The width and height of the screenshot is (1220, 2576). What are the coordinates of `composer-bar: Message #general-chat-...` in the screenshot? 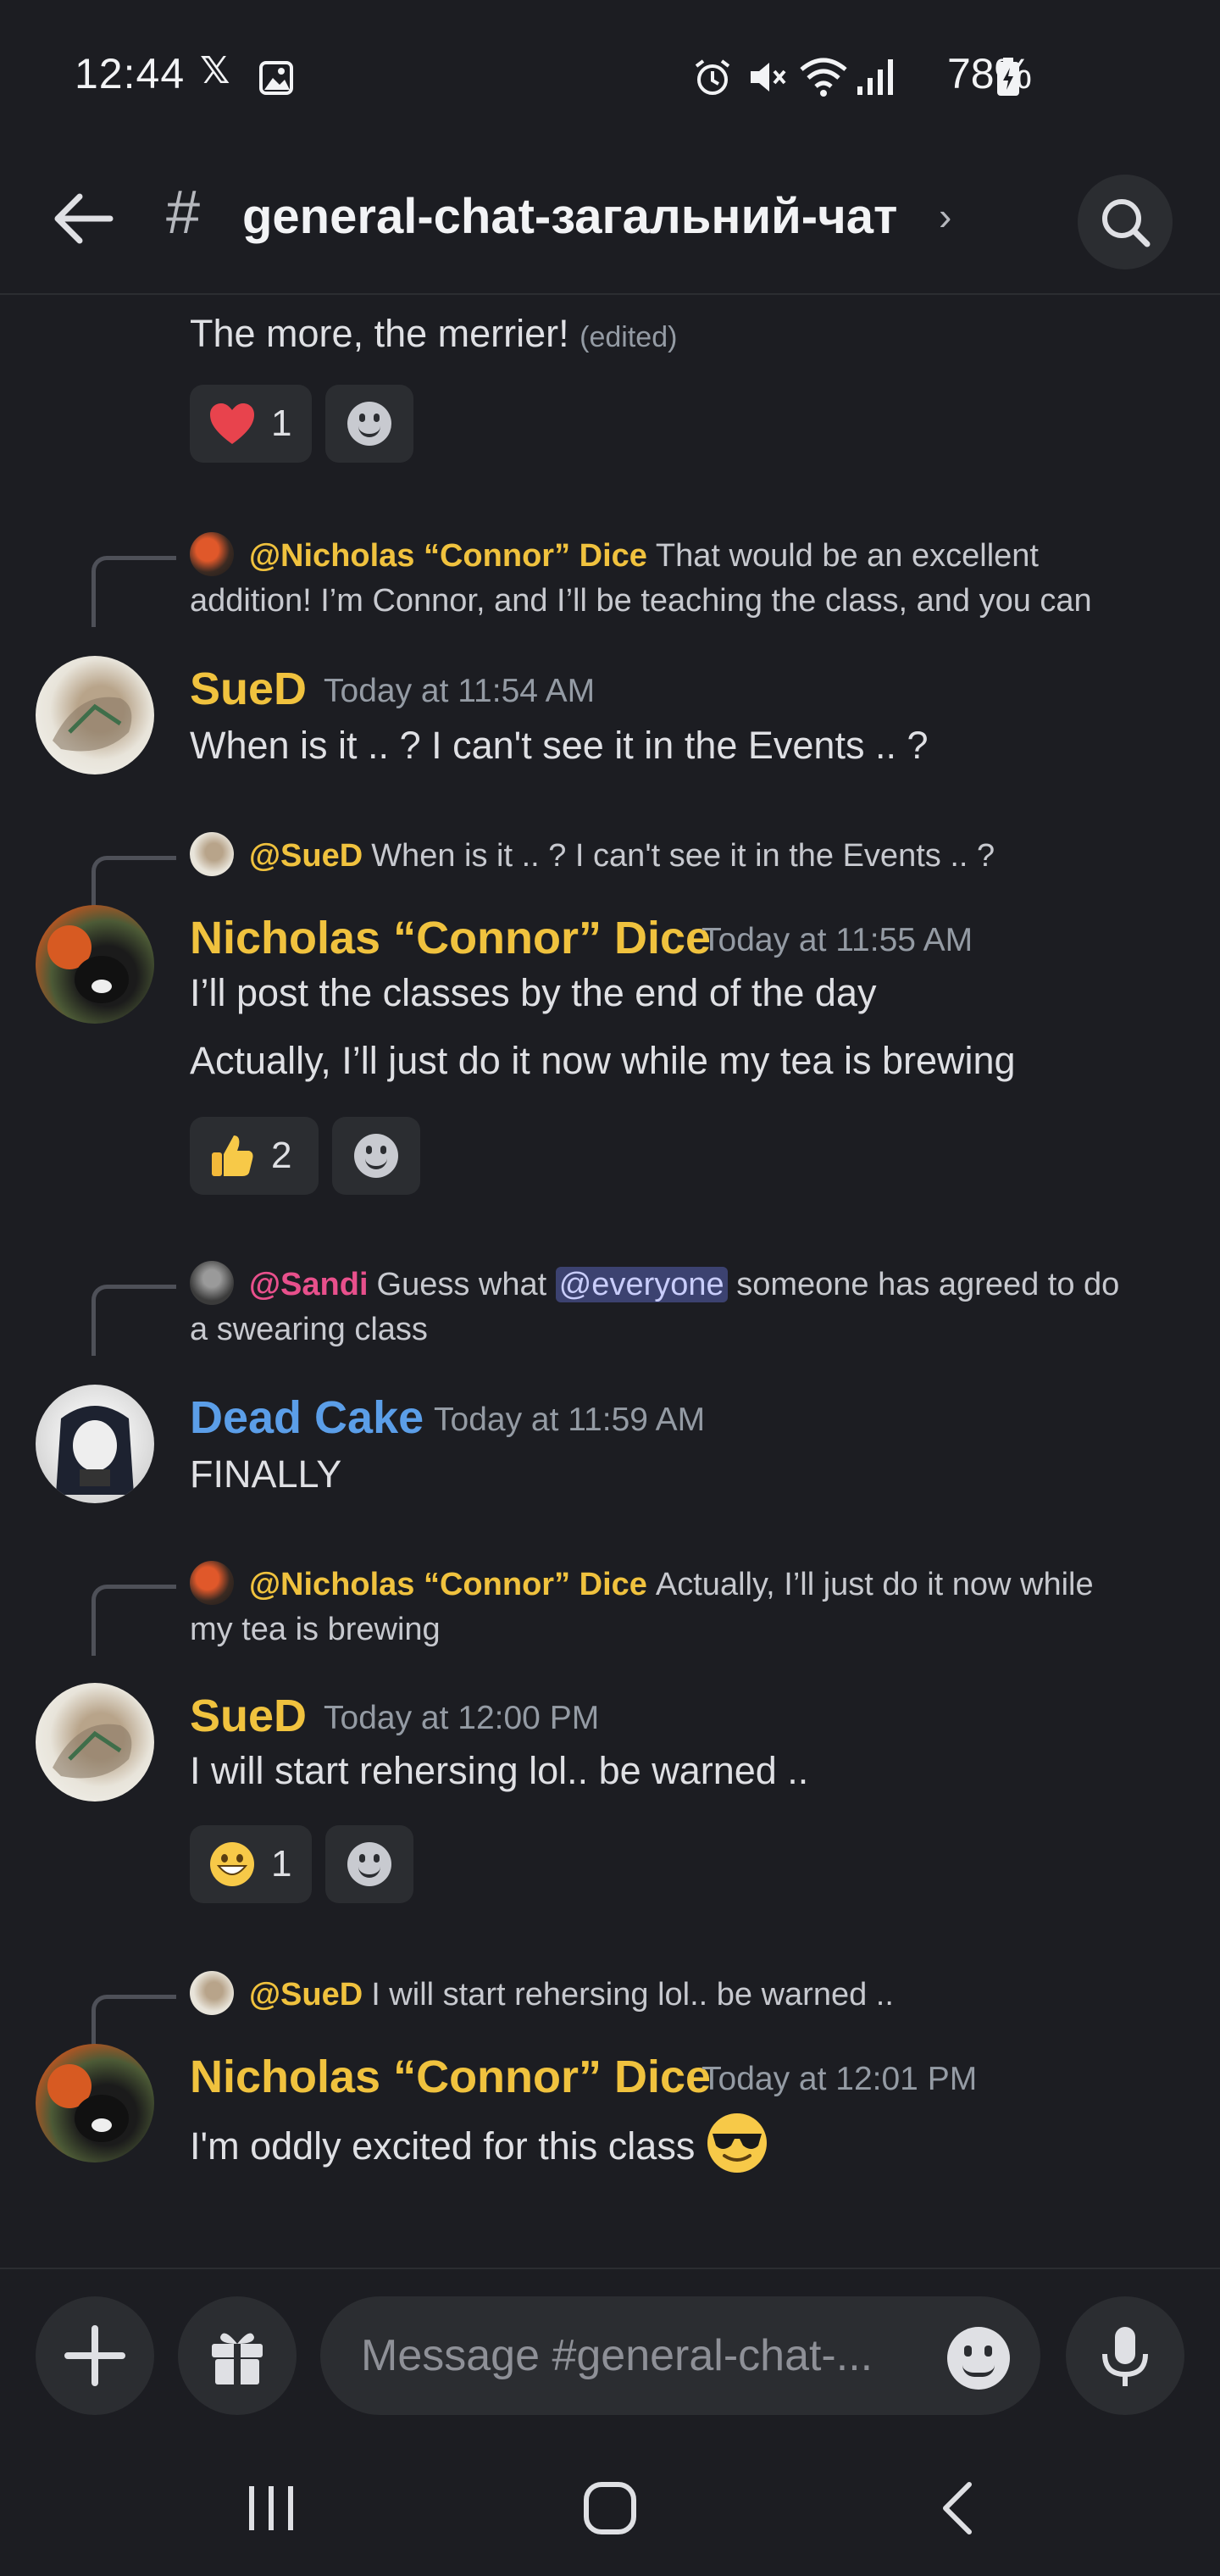 It's located at (610, 2353).